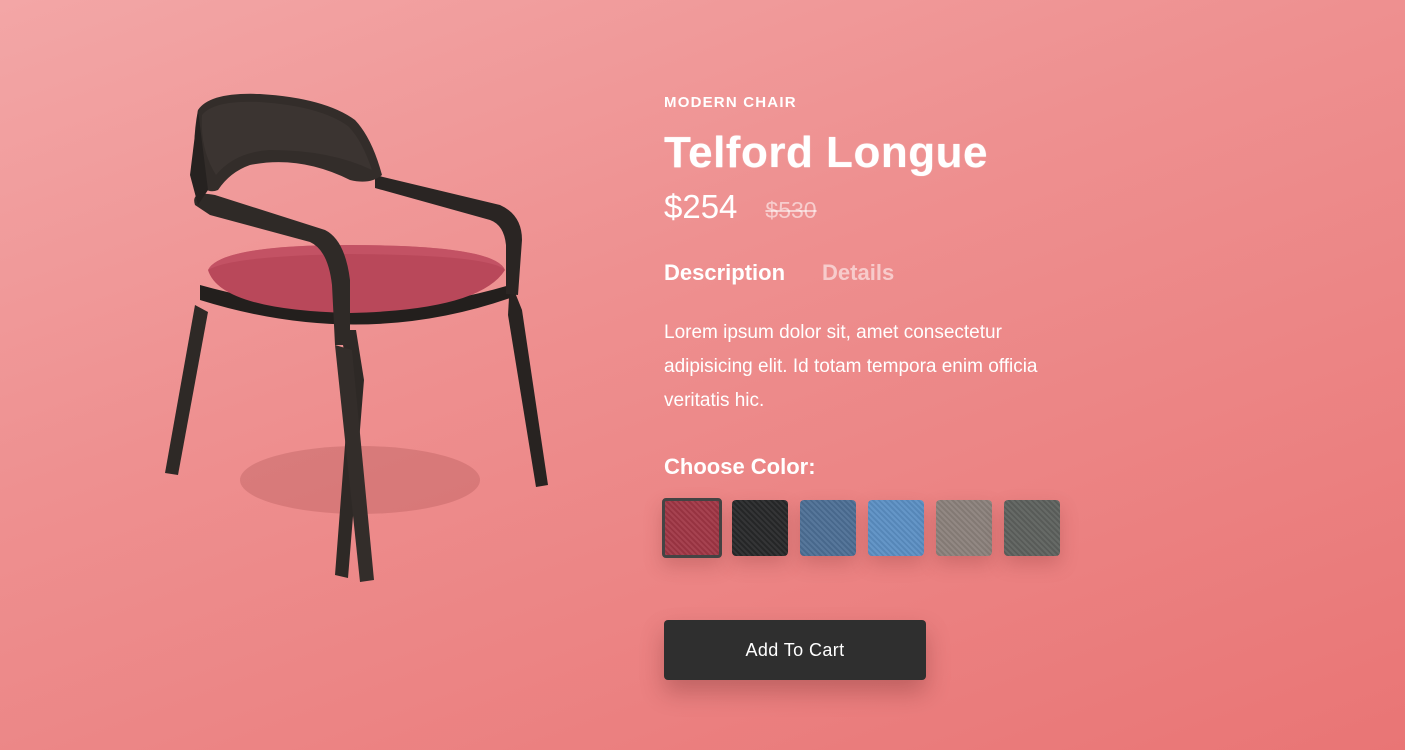  Describe the element at coordinates (1032, 528) in the screenshot. I see `swatch-charcoal-grey` at that location.